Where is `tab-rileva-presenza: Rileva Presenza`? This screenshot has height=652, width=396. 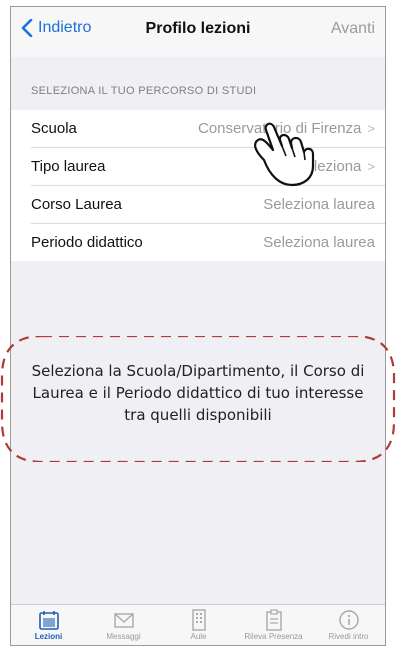 tab-rileva-presenza: Rileva Presenza is located at coordinates (273, 623).